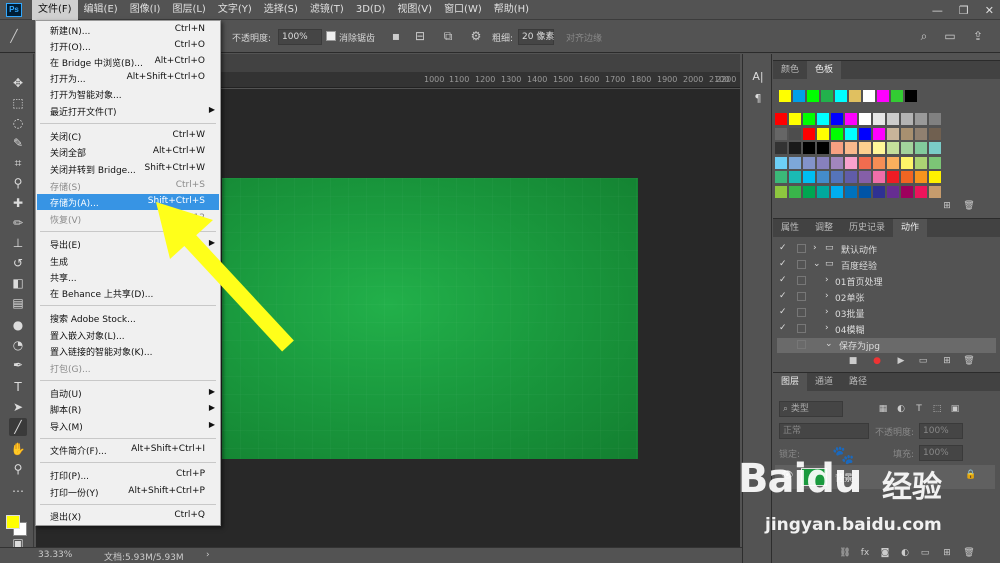 The image size is (1000, 563). What do you see at coordinates (55, 10) in the screenshot?
I see `menu-file: 文件(F)` at bounding box center [55, 10].